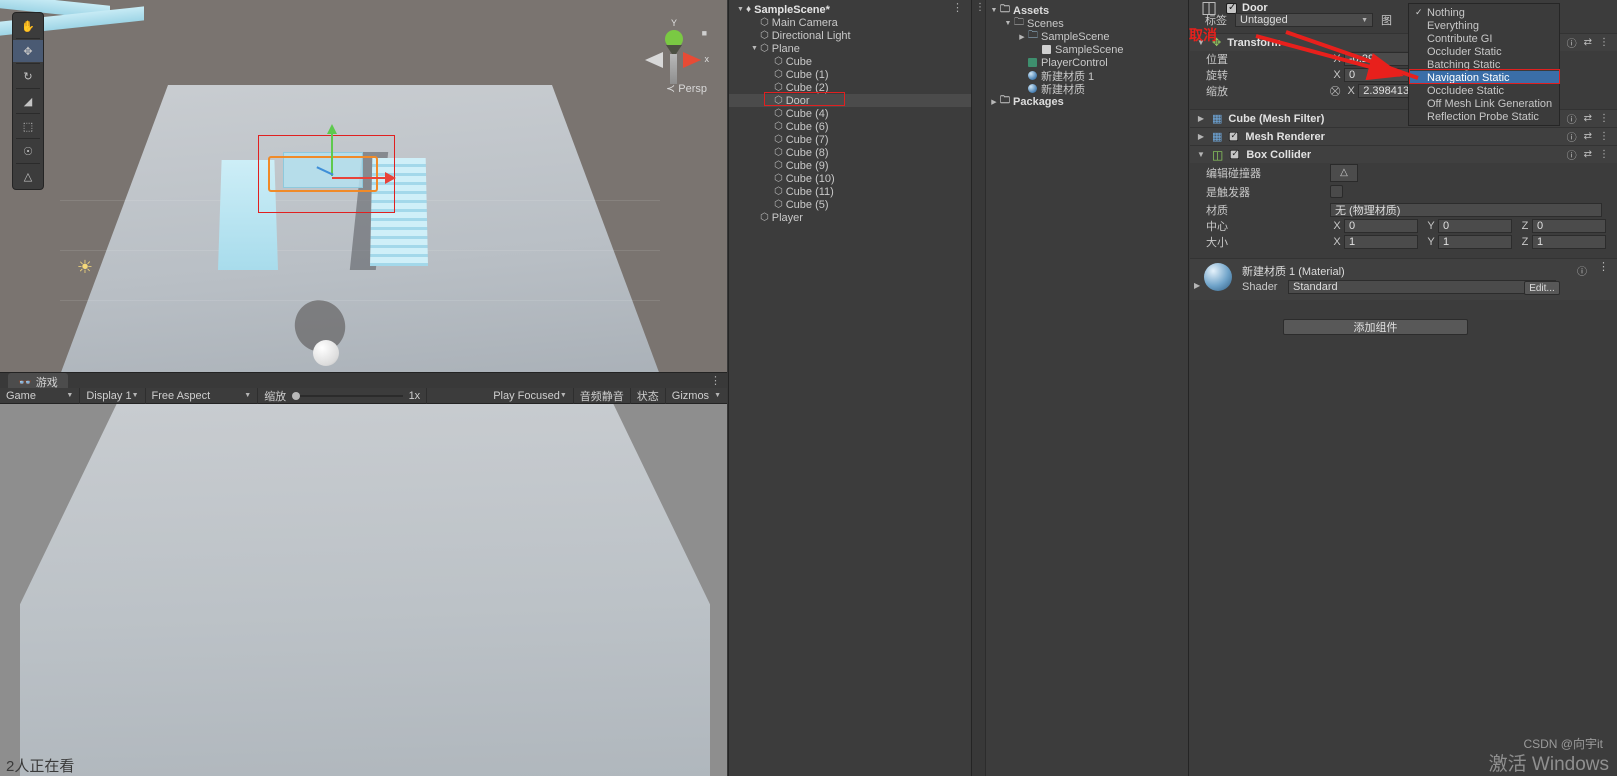  What do you see at coordinates (1484, 25) in the screenshot?
I see `static-menu-item-everything: Everything` at bounding box center [1484, 25].